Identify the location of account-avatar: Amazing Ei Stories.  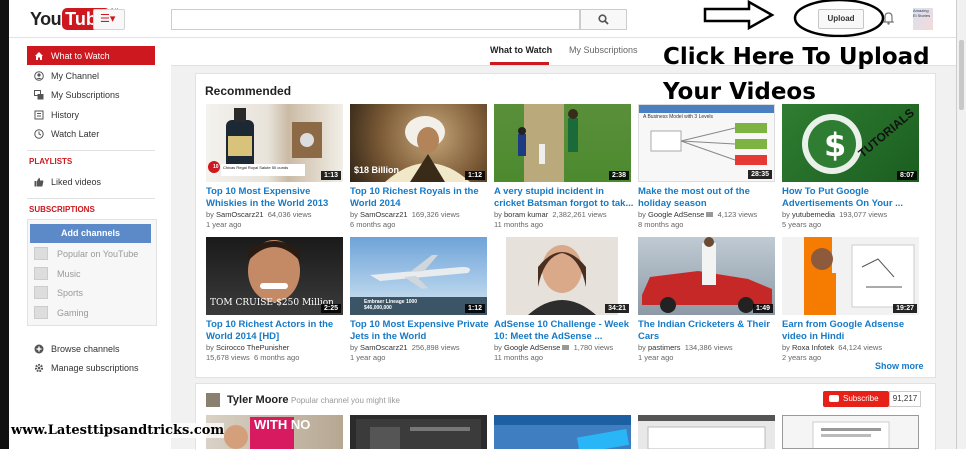
(923, 19).